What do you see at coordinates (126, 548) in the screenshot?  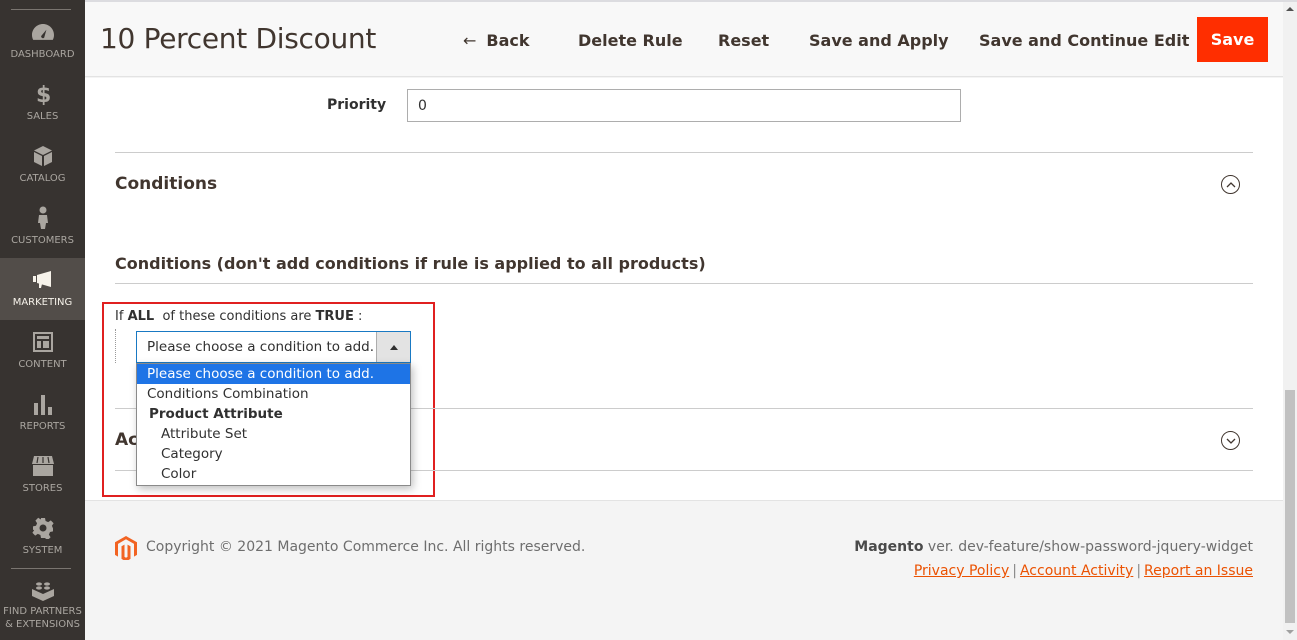 I see `magento-logo-icon` at bounding box center [126, 548].